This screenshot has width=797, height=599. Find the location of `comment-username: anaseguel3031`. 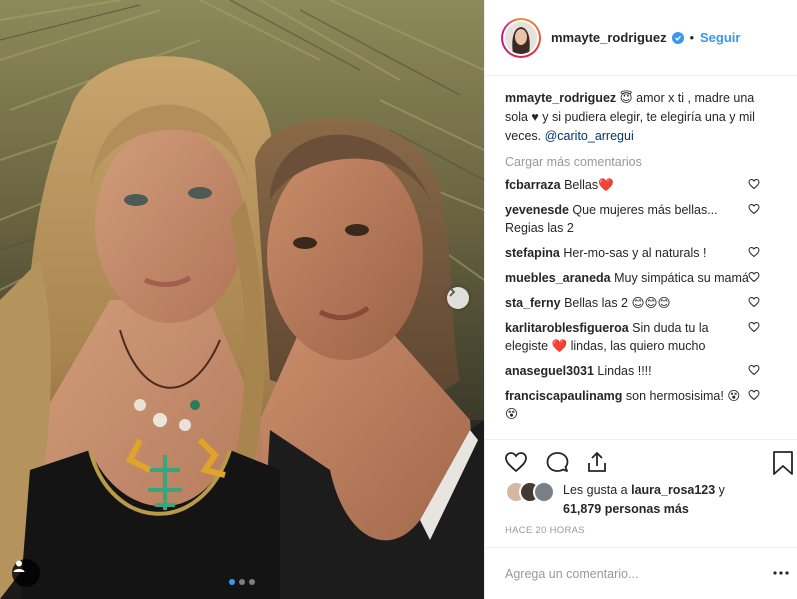

comment-username: anaseguel3031 is located at coordinates (549, 371).